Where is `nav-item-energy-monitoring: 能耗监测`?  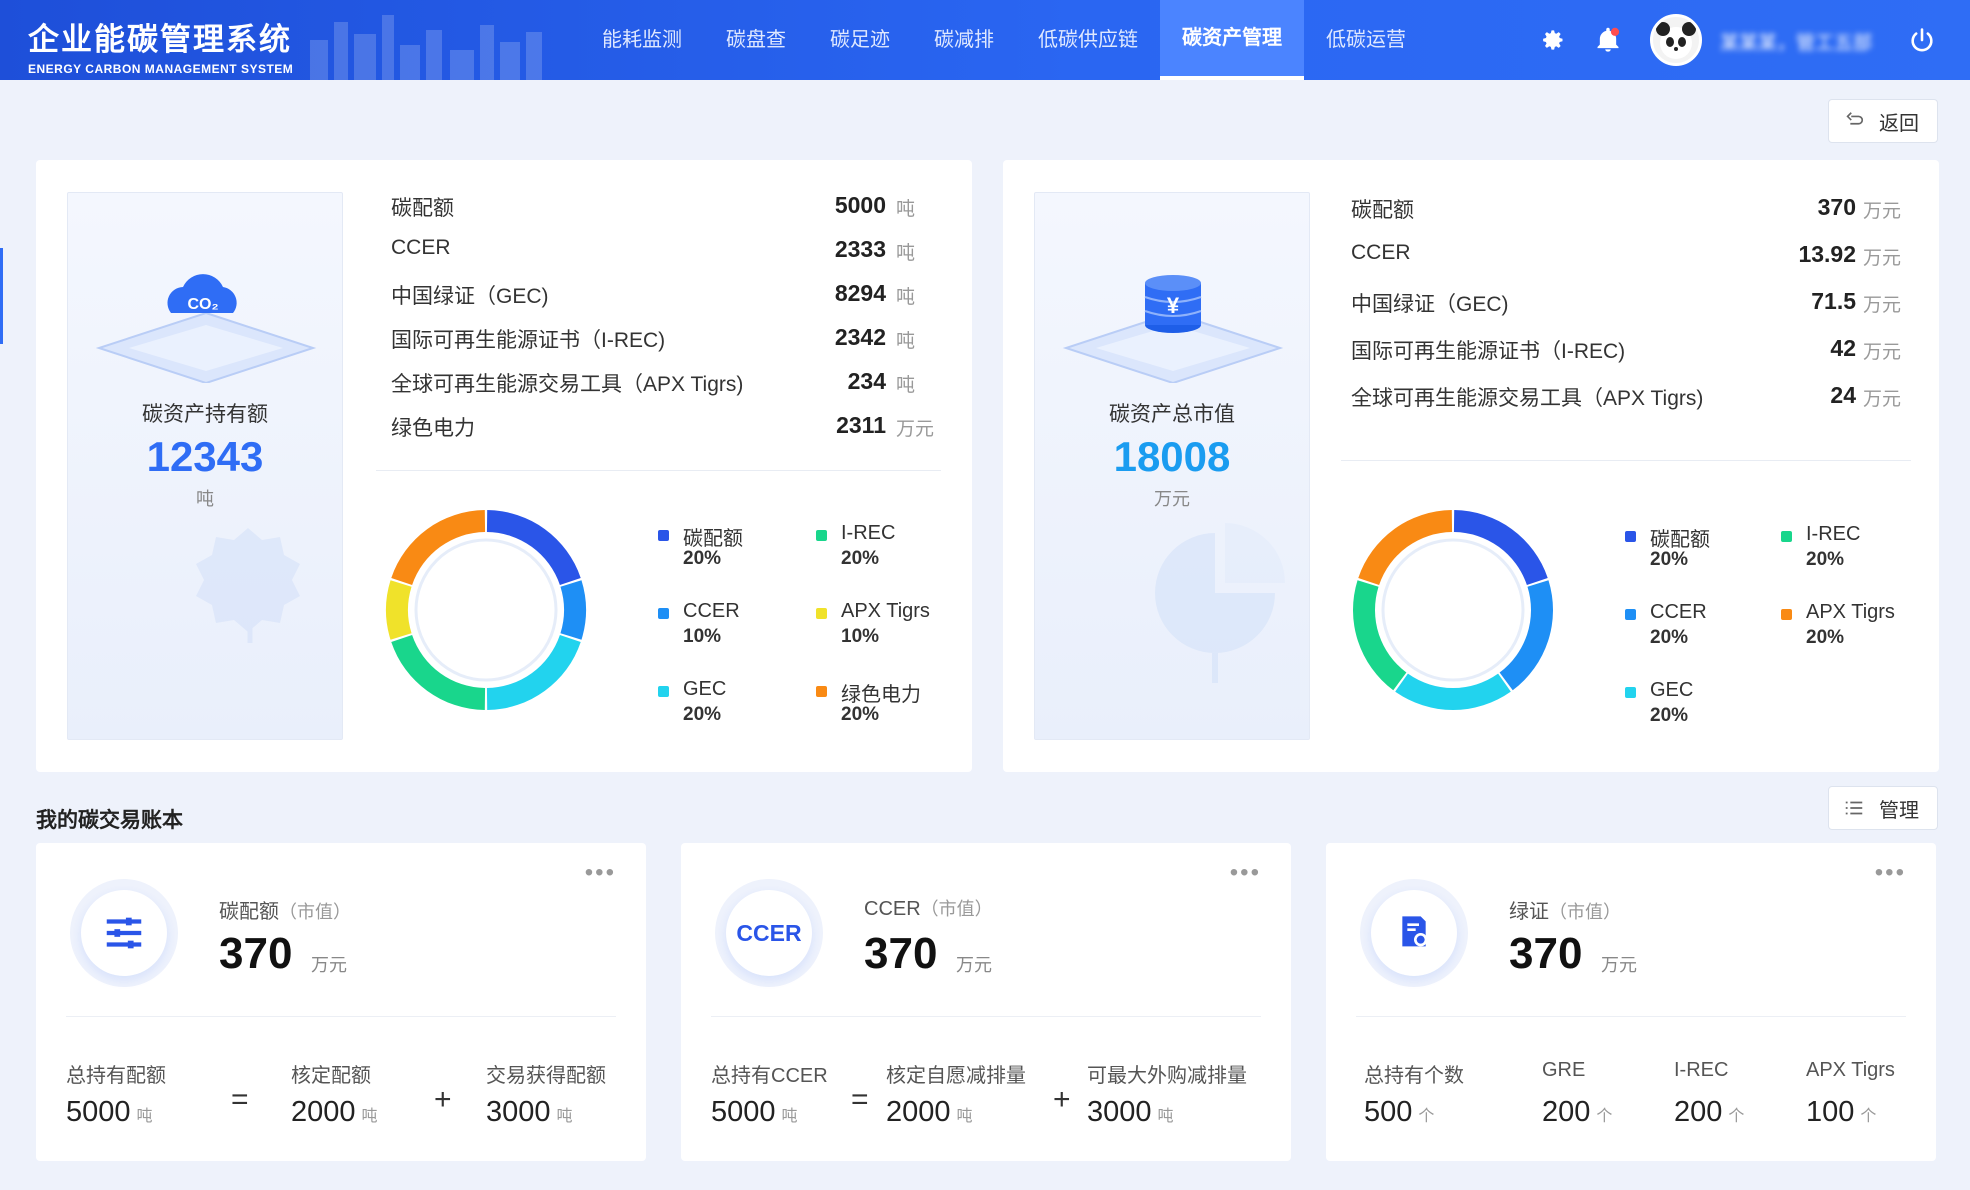 nav-item-energy-monitoring: 能耗监测 is located at coordinates (642, 40).